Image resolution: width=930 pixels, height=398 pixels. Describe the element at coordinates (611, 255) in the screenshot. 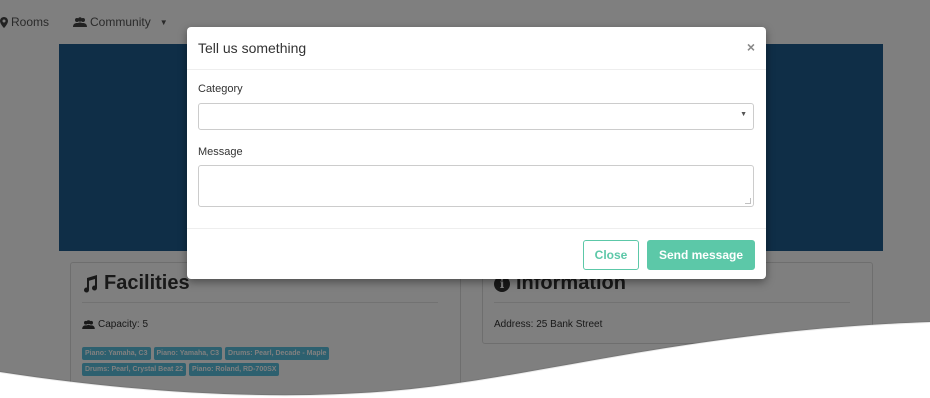

I see `close-button: Close` at that location.